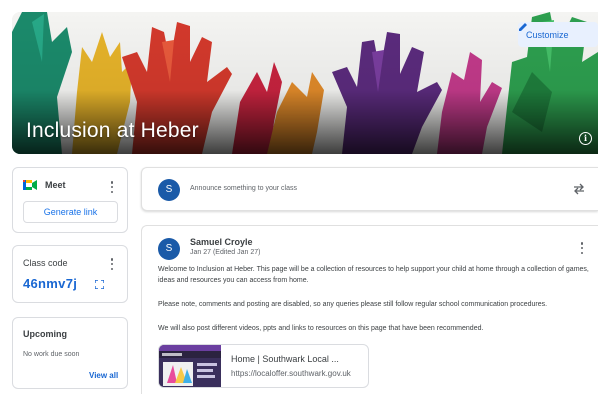 The height and width of the screenshot is (394, 598). Describe the element at coordinates (579, 189) in the screenshot. I see `repost-icon` at that location.